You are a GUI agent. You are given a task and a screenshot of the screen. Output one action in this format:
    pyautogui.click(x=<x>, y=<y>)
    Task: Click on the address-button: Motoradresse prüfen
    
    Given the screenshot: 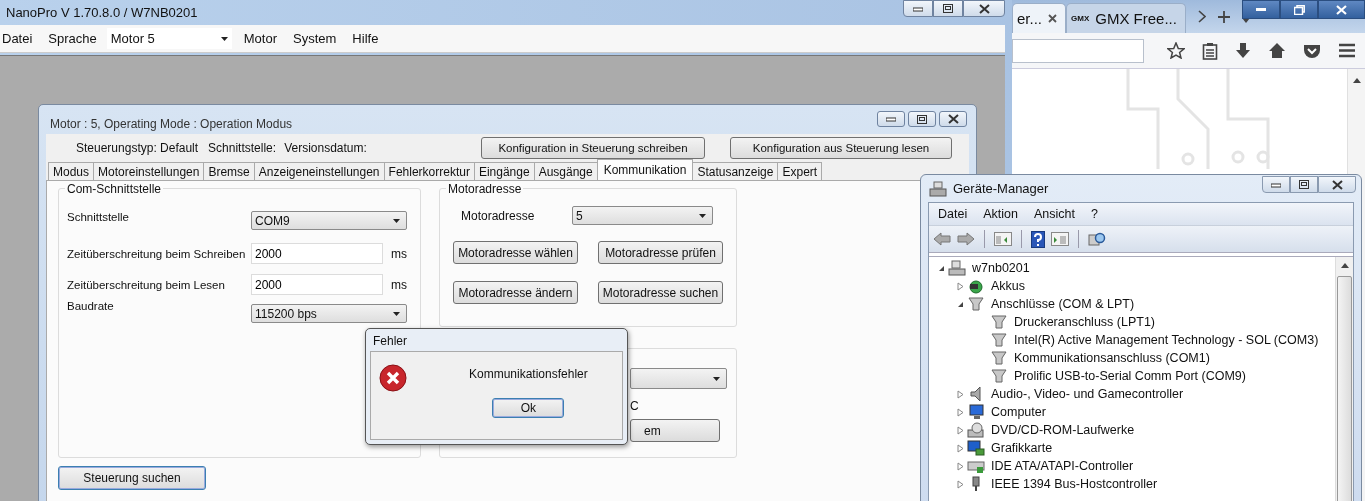 What is the action you would take?
    pyautogui.click(x=660, y=252)
    